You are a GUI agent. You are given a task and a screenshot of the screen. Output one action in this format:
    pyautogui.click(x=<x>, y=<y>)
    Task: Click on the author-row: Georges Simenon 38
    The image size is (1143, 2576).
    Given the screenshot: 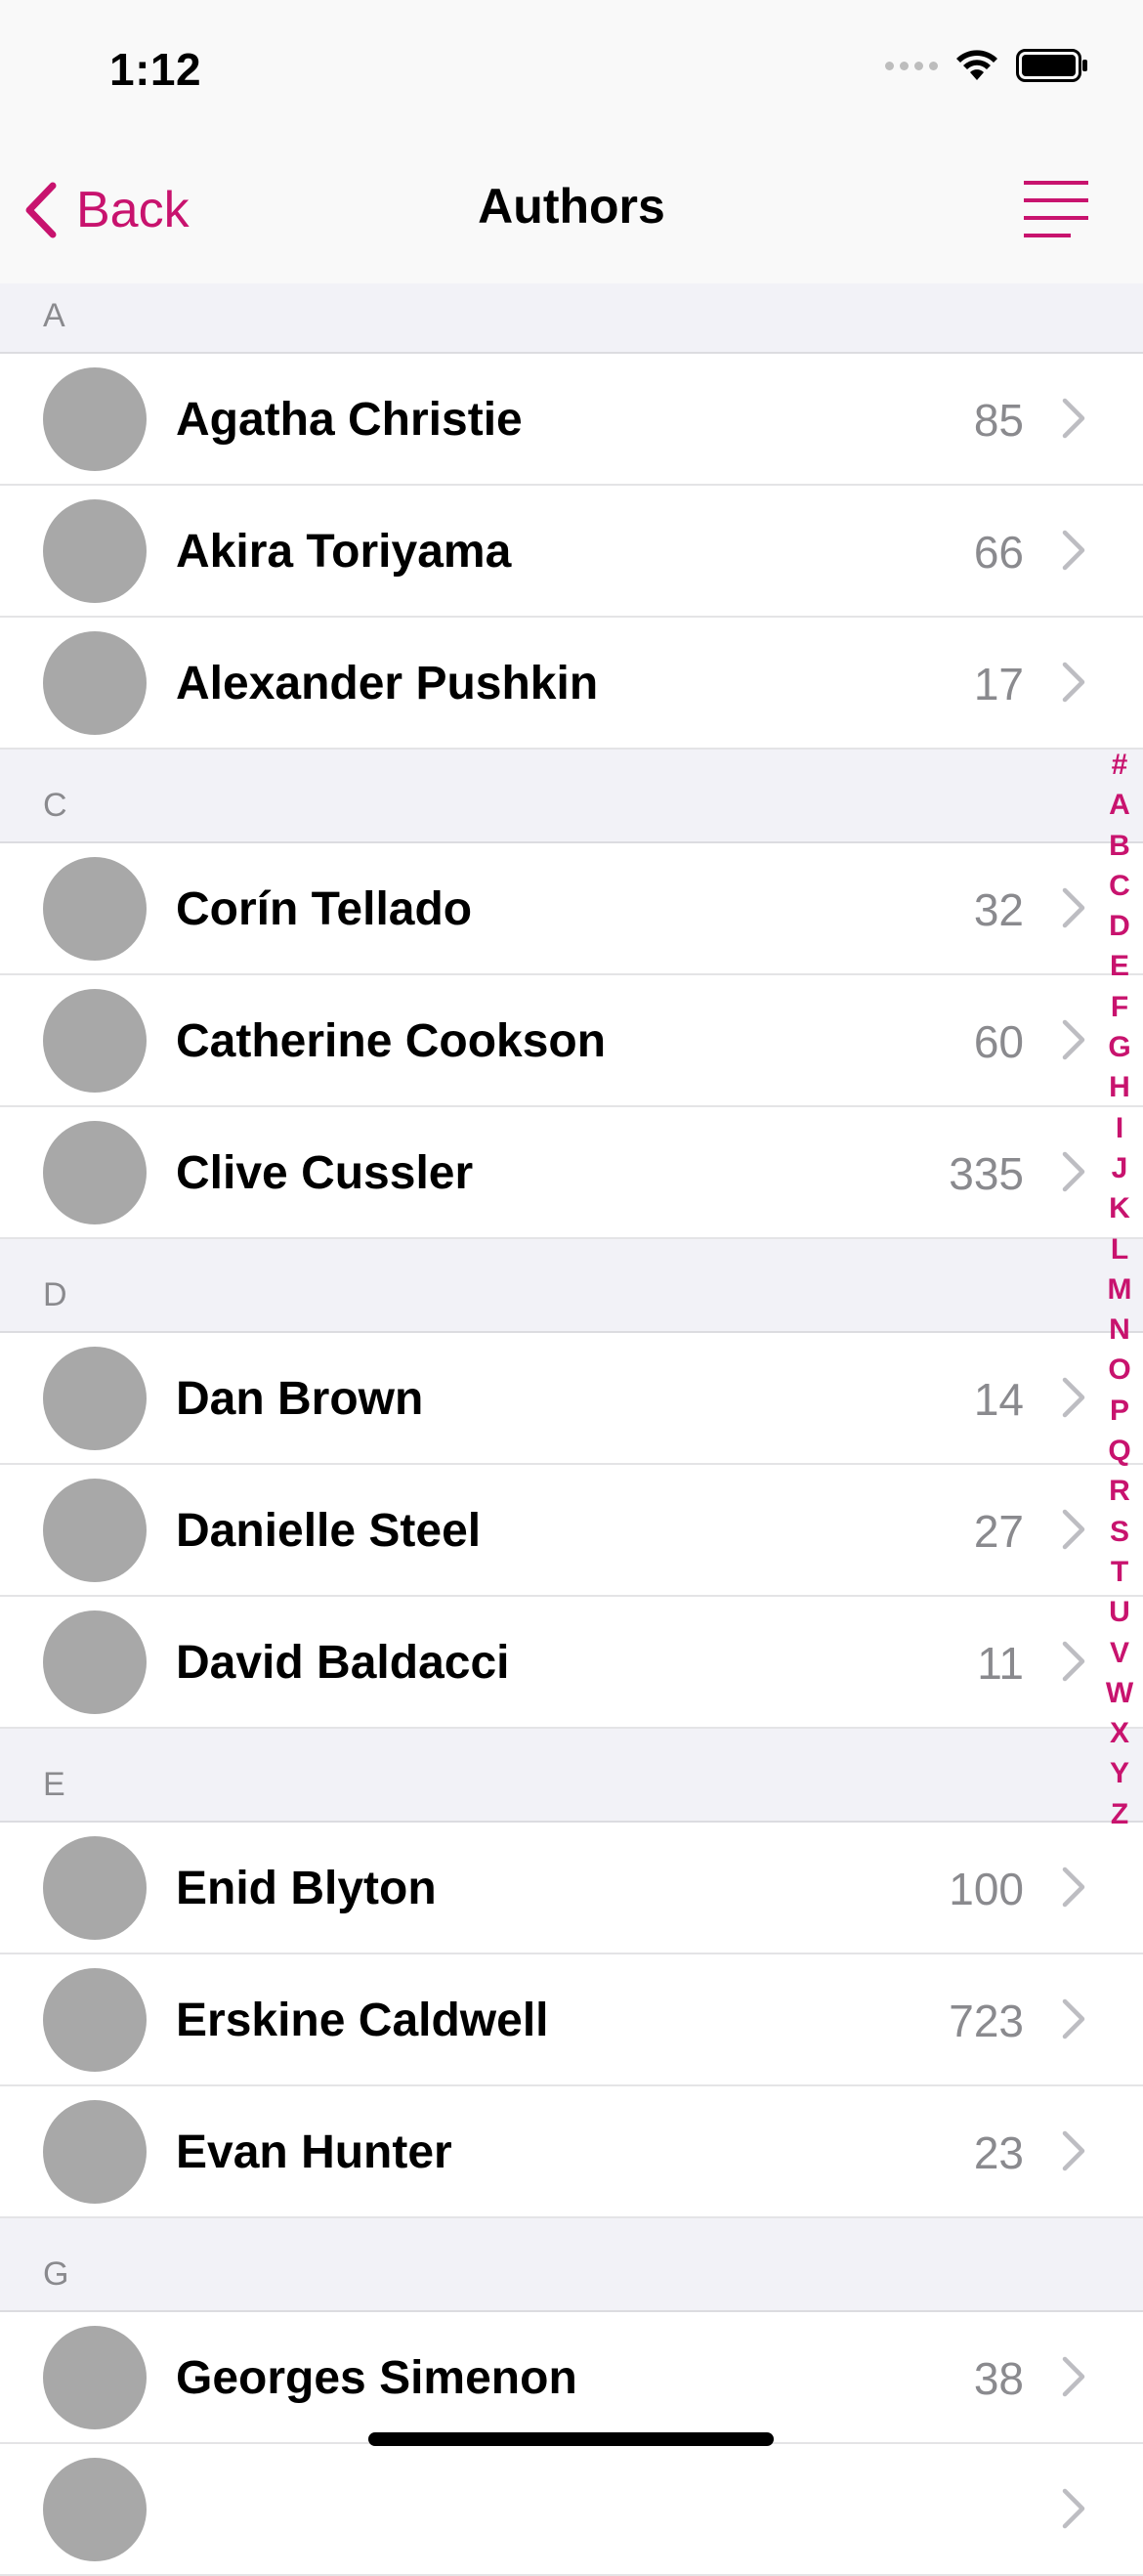 What is the action you would take?
    pyautogui.click(x=571, y=2378)
    